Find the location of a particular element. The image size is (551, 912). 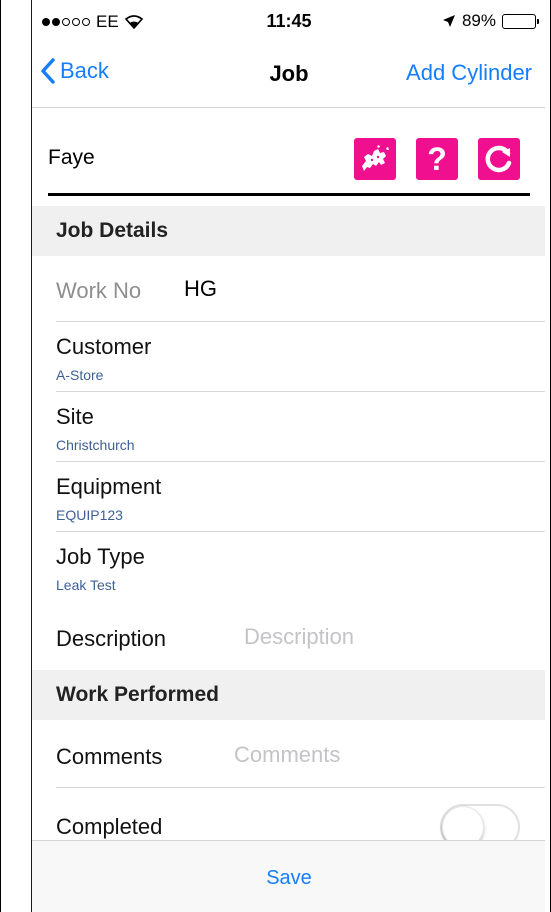

question-icon: ? is located at coordinates (437, 159).